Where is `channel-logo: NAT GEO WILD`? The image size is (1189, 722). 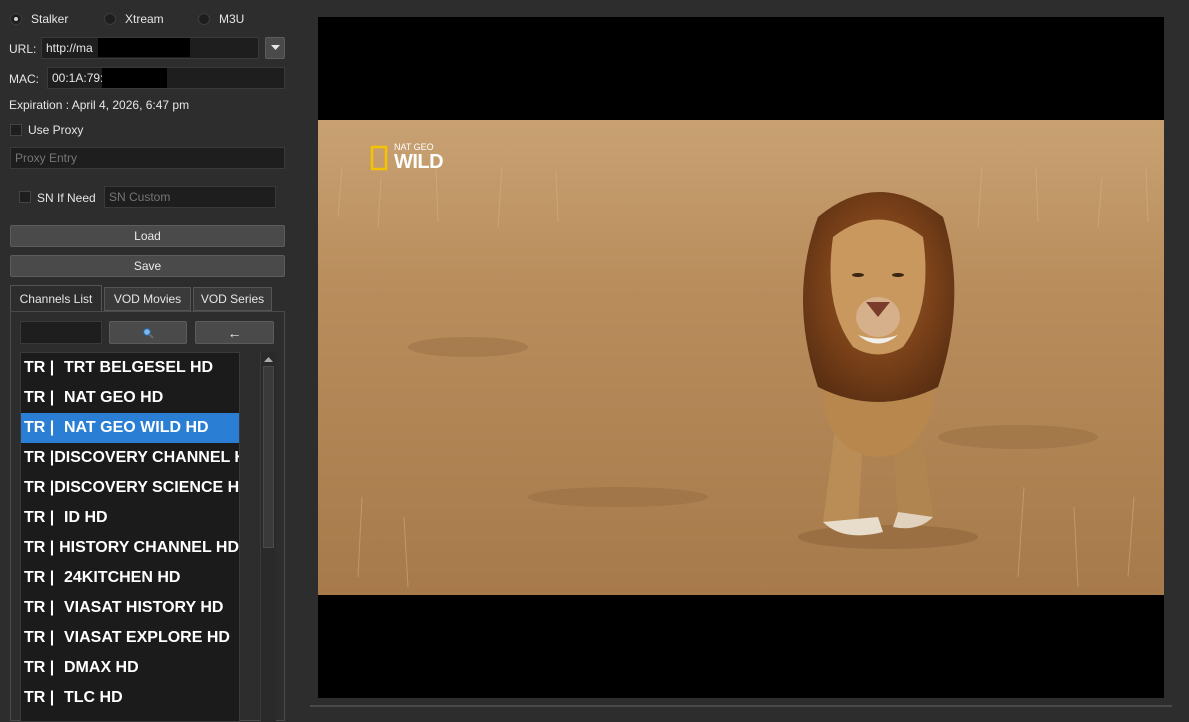
channel-logo: NAT GEO WILD is located at coordinates (419, 158).